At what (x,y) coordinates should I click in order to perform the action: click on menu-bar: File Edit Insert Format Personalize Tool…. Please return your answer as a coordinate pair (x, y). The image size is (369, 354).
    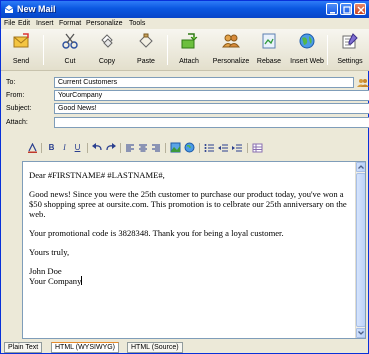
    Looking at the image, I should click on (185, 23).